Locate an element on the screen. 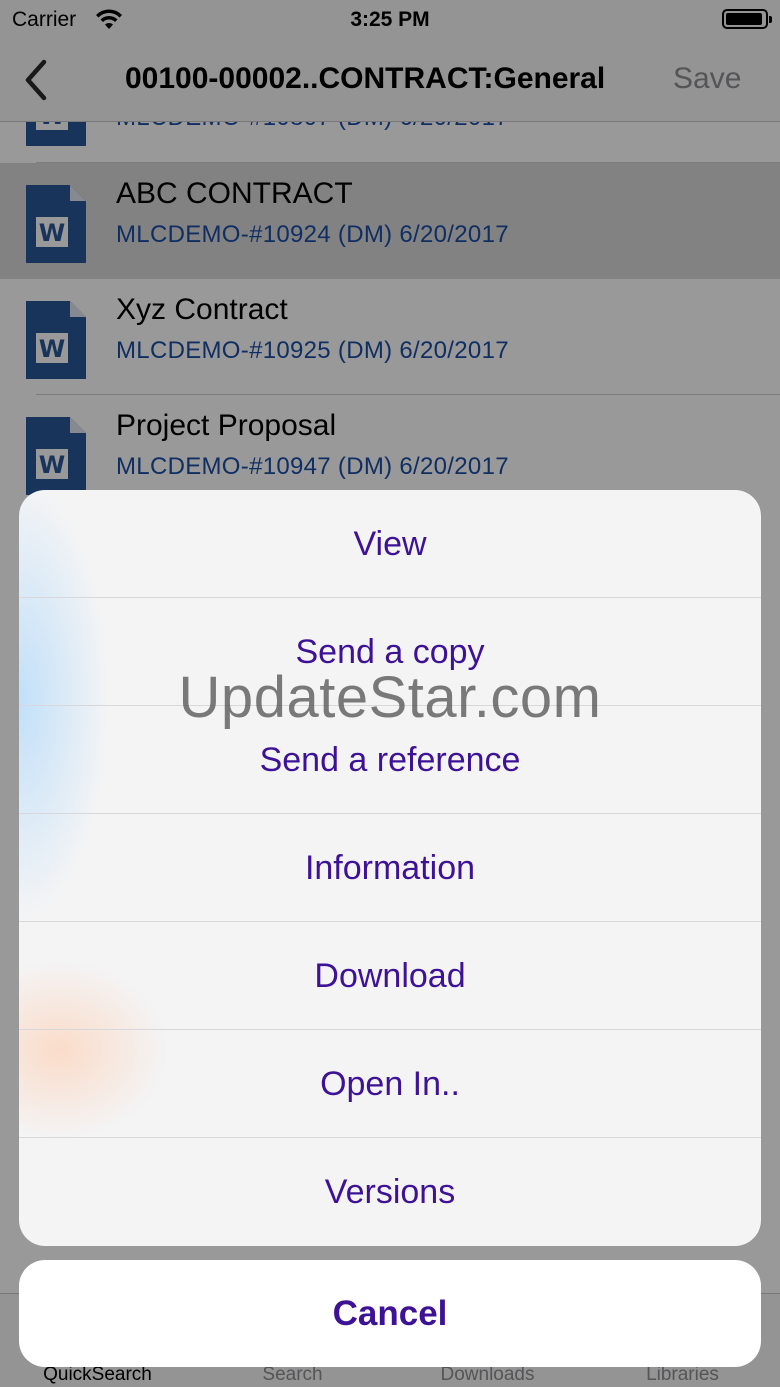 The width and height of the screenshot is (780, 1387). open-in-action: Open In.. is located at coordinates (390, 1084).